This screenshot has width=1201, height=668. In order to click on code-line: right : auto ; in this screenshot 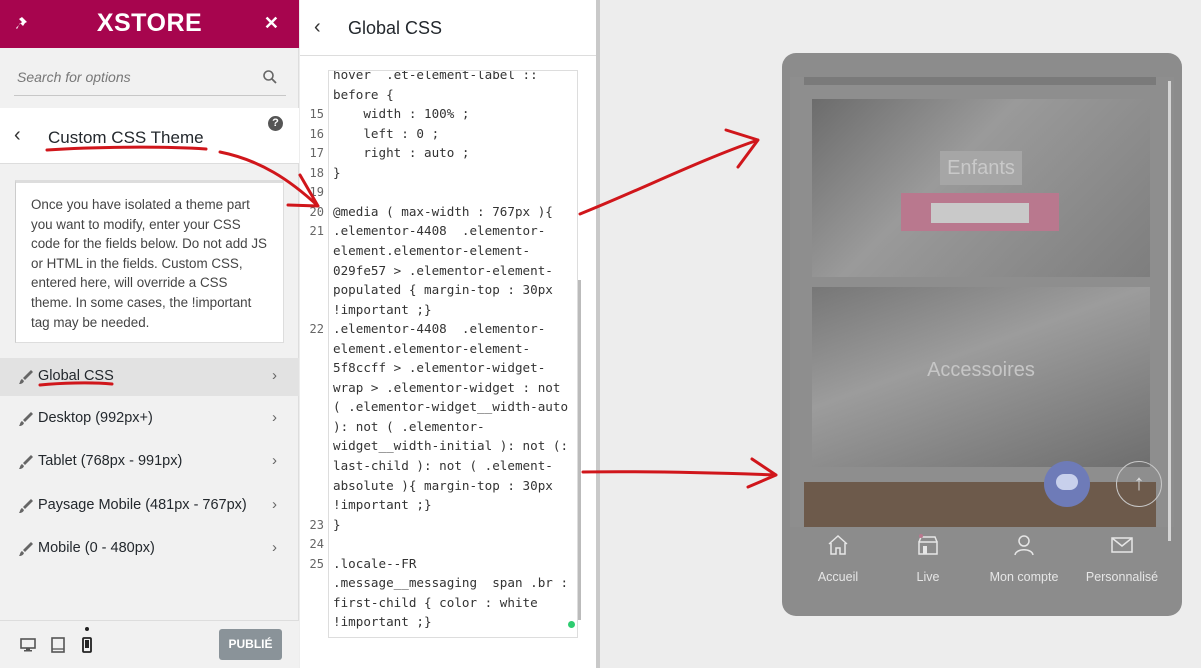, I will do `click(401, 153)`.